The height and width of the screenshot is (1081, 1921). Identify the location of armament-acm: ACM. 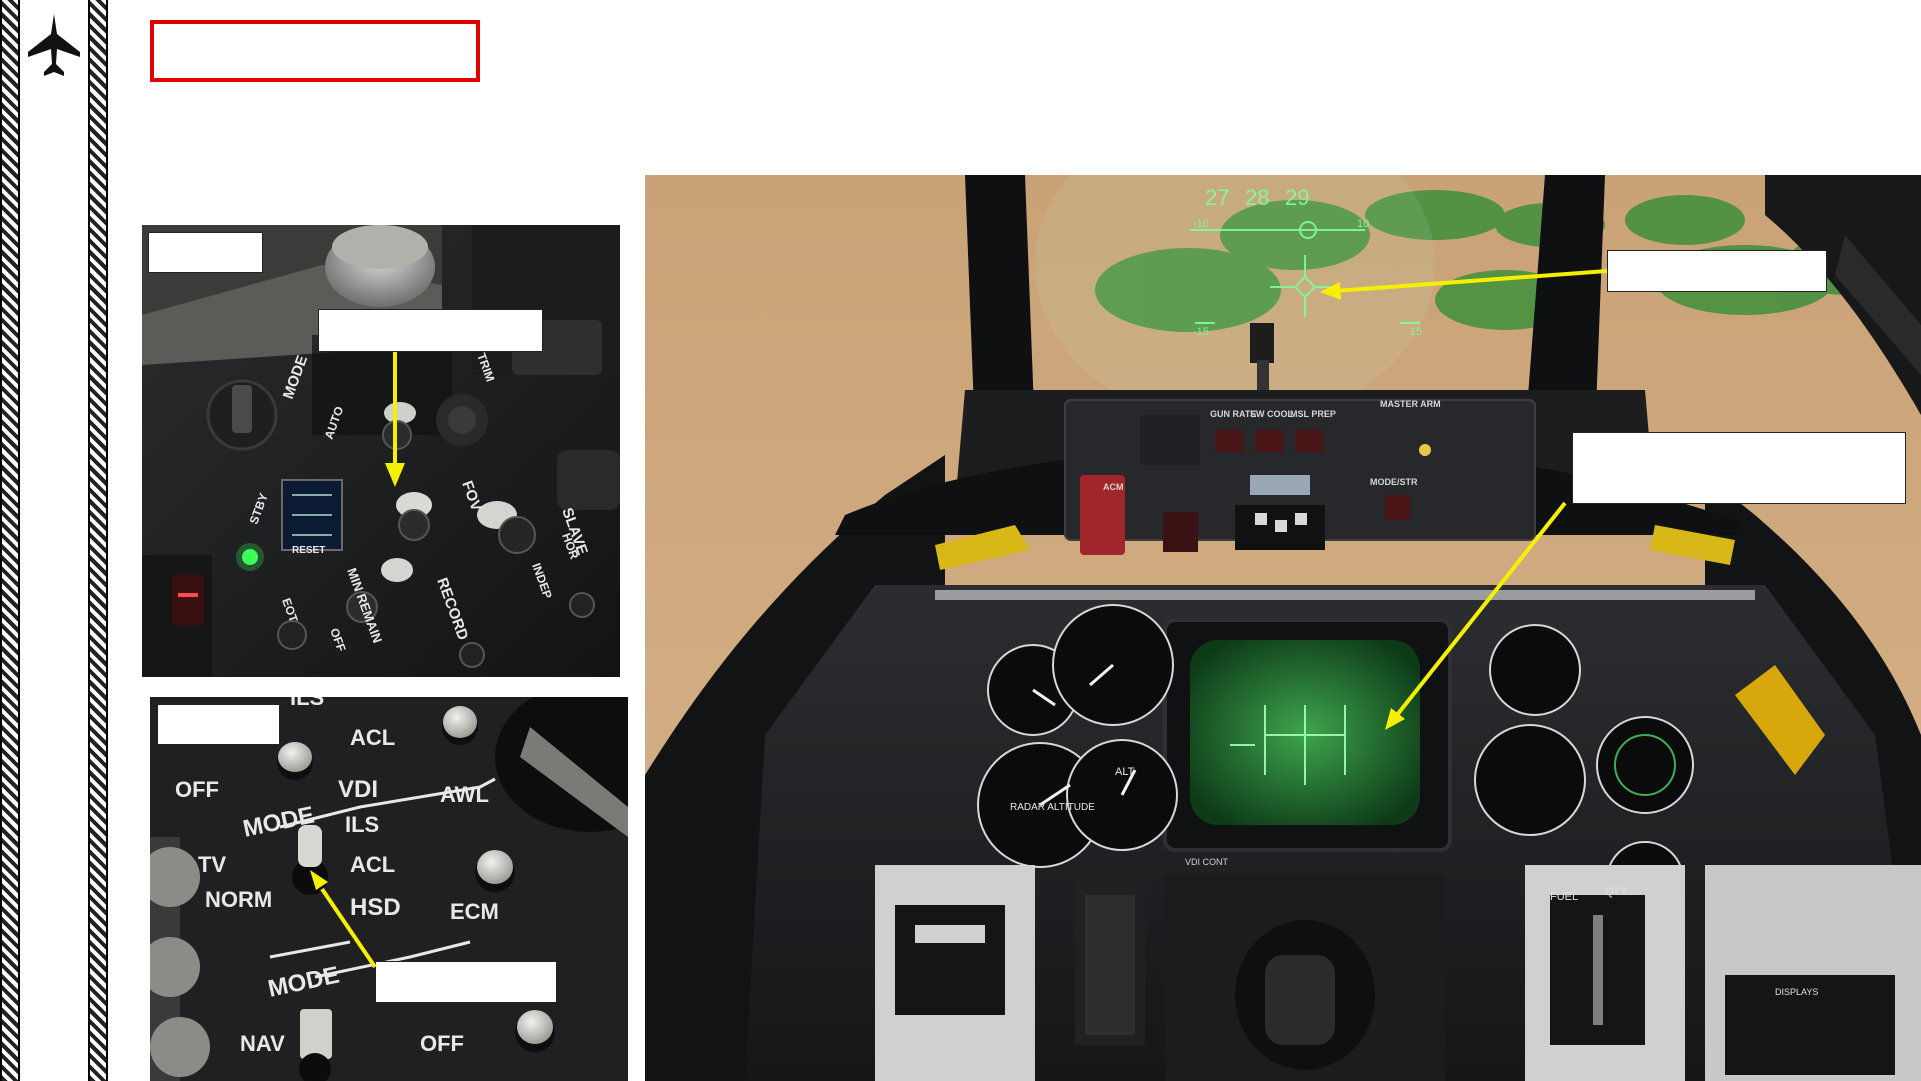
(1113, 487).